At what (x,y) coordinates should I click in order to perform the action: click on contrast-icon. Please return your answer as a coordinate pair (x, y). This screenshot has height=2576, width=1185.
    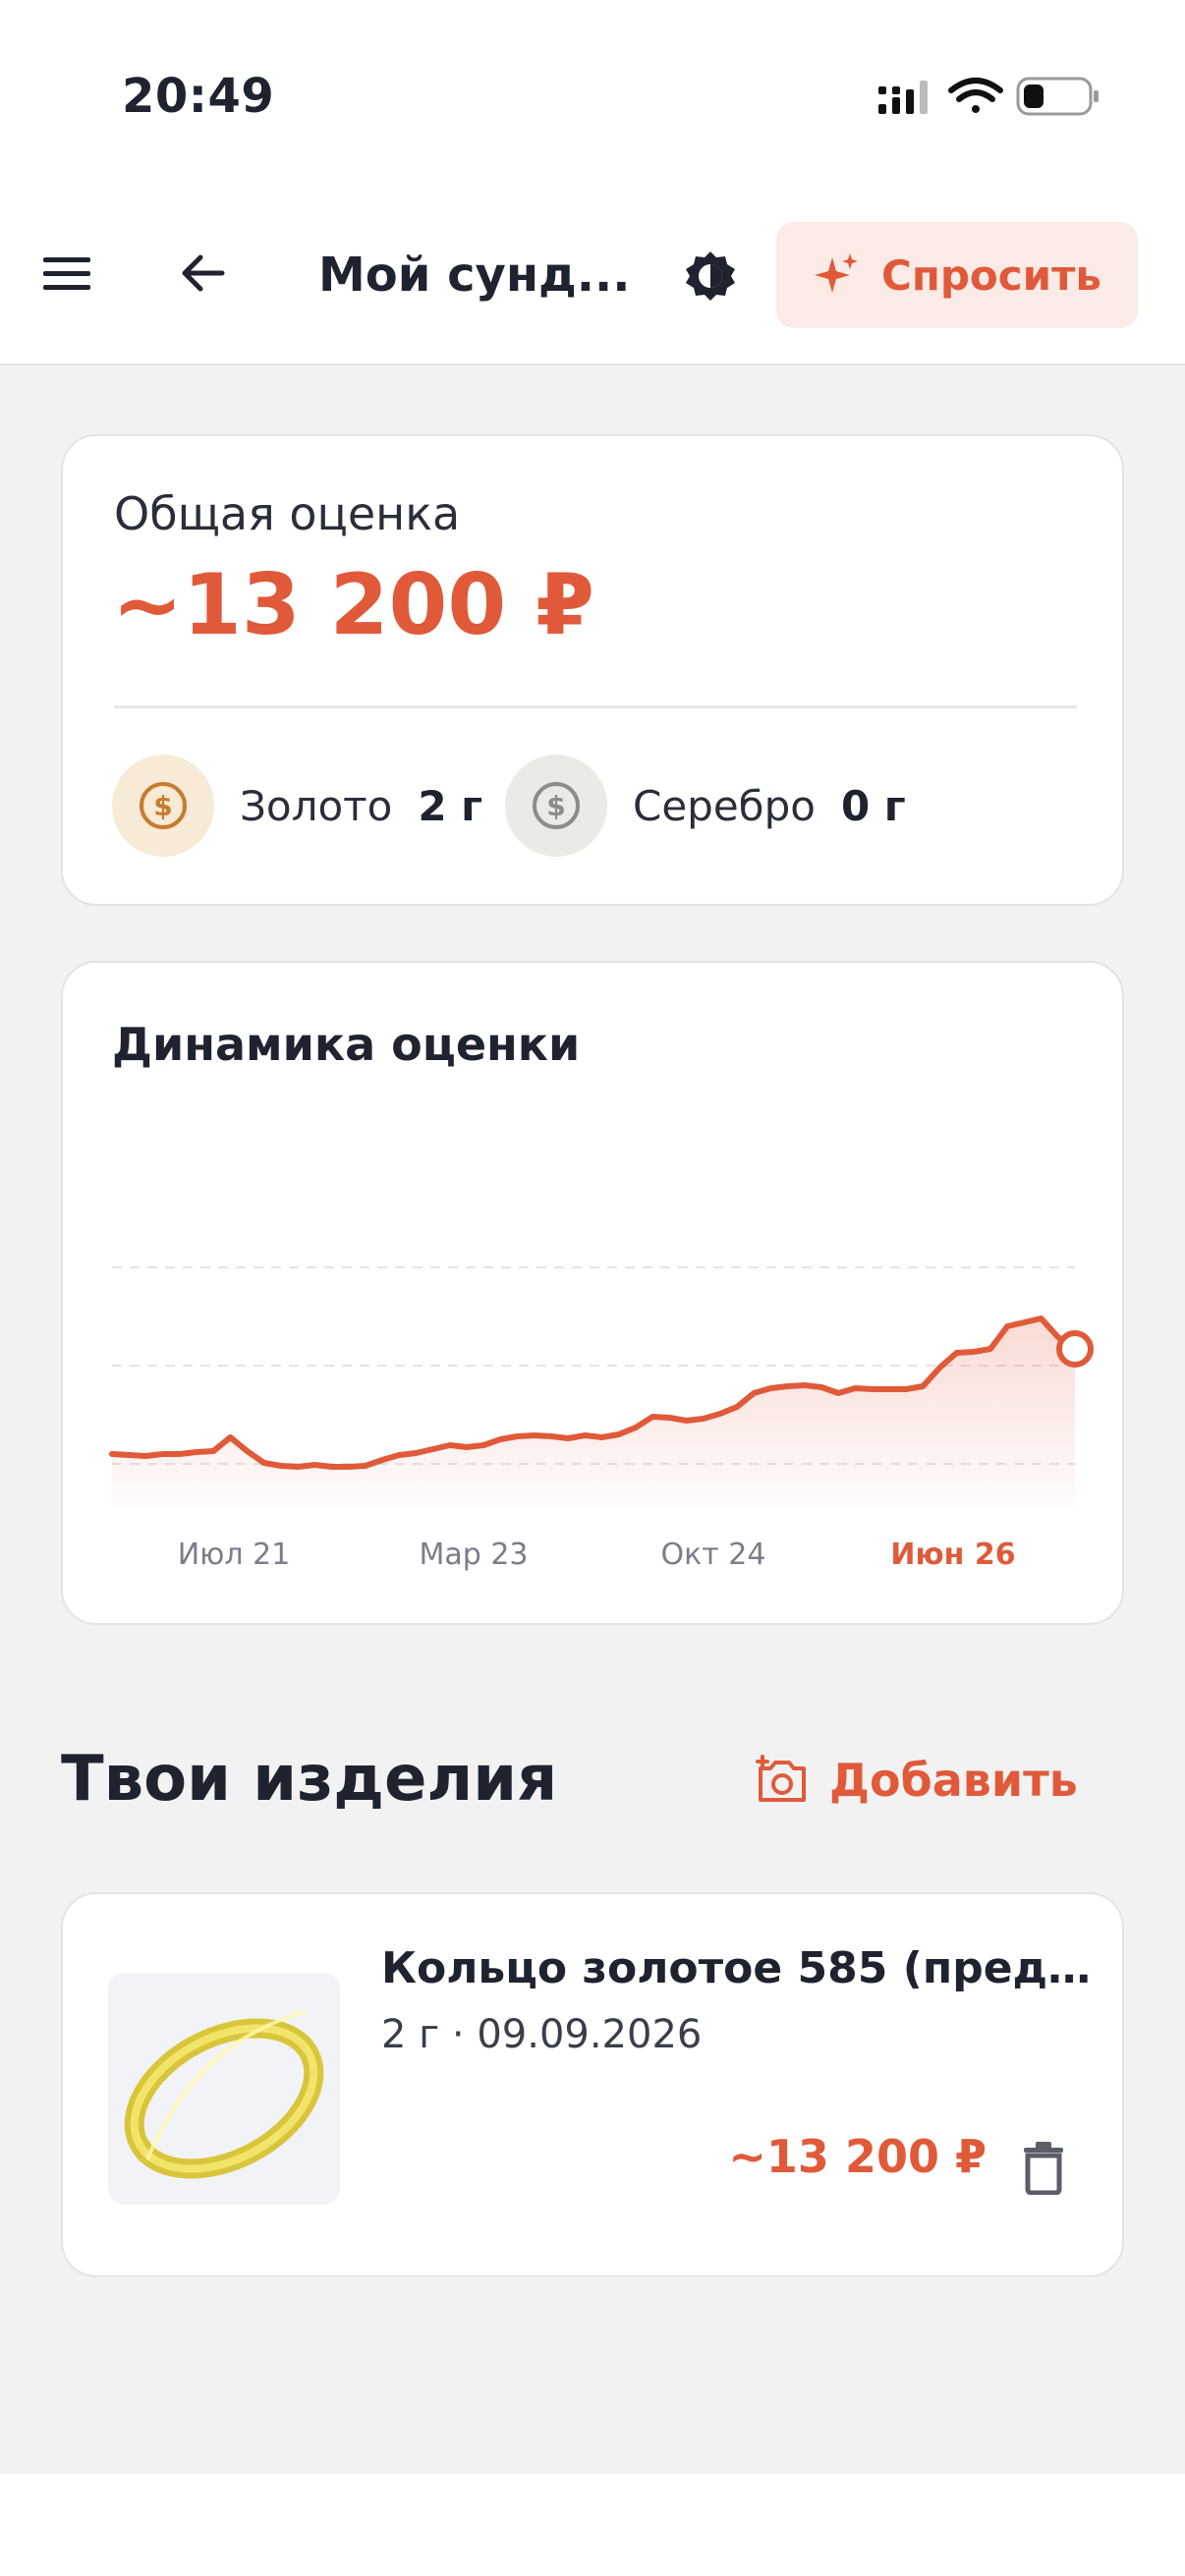
    Looking at the image, I should click on (711, 276).